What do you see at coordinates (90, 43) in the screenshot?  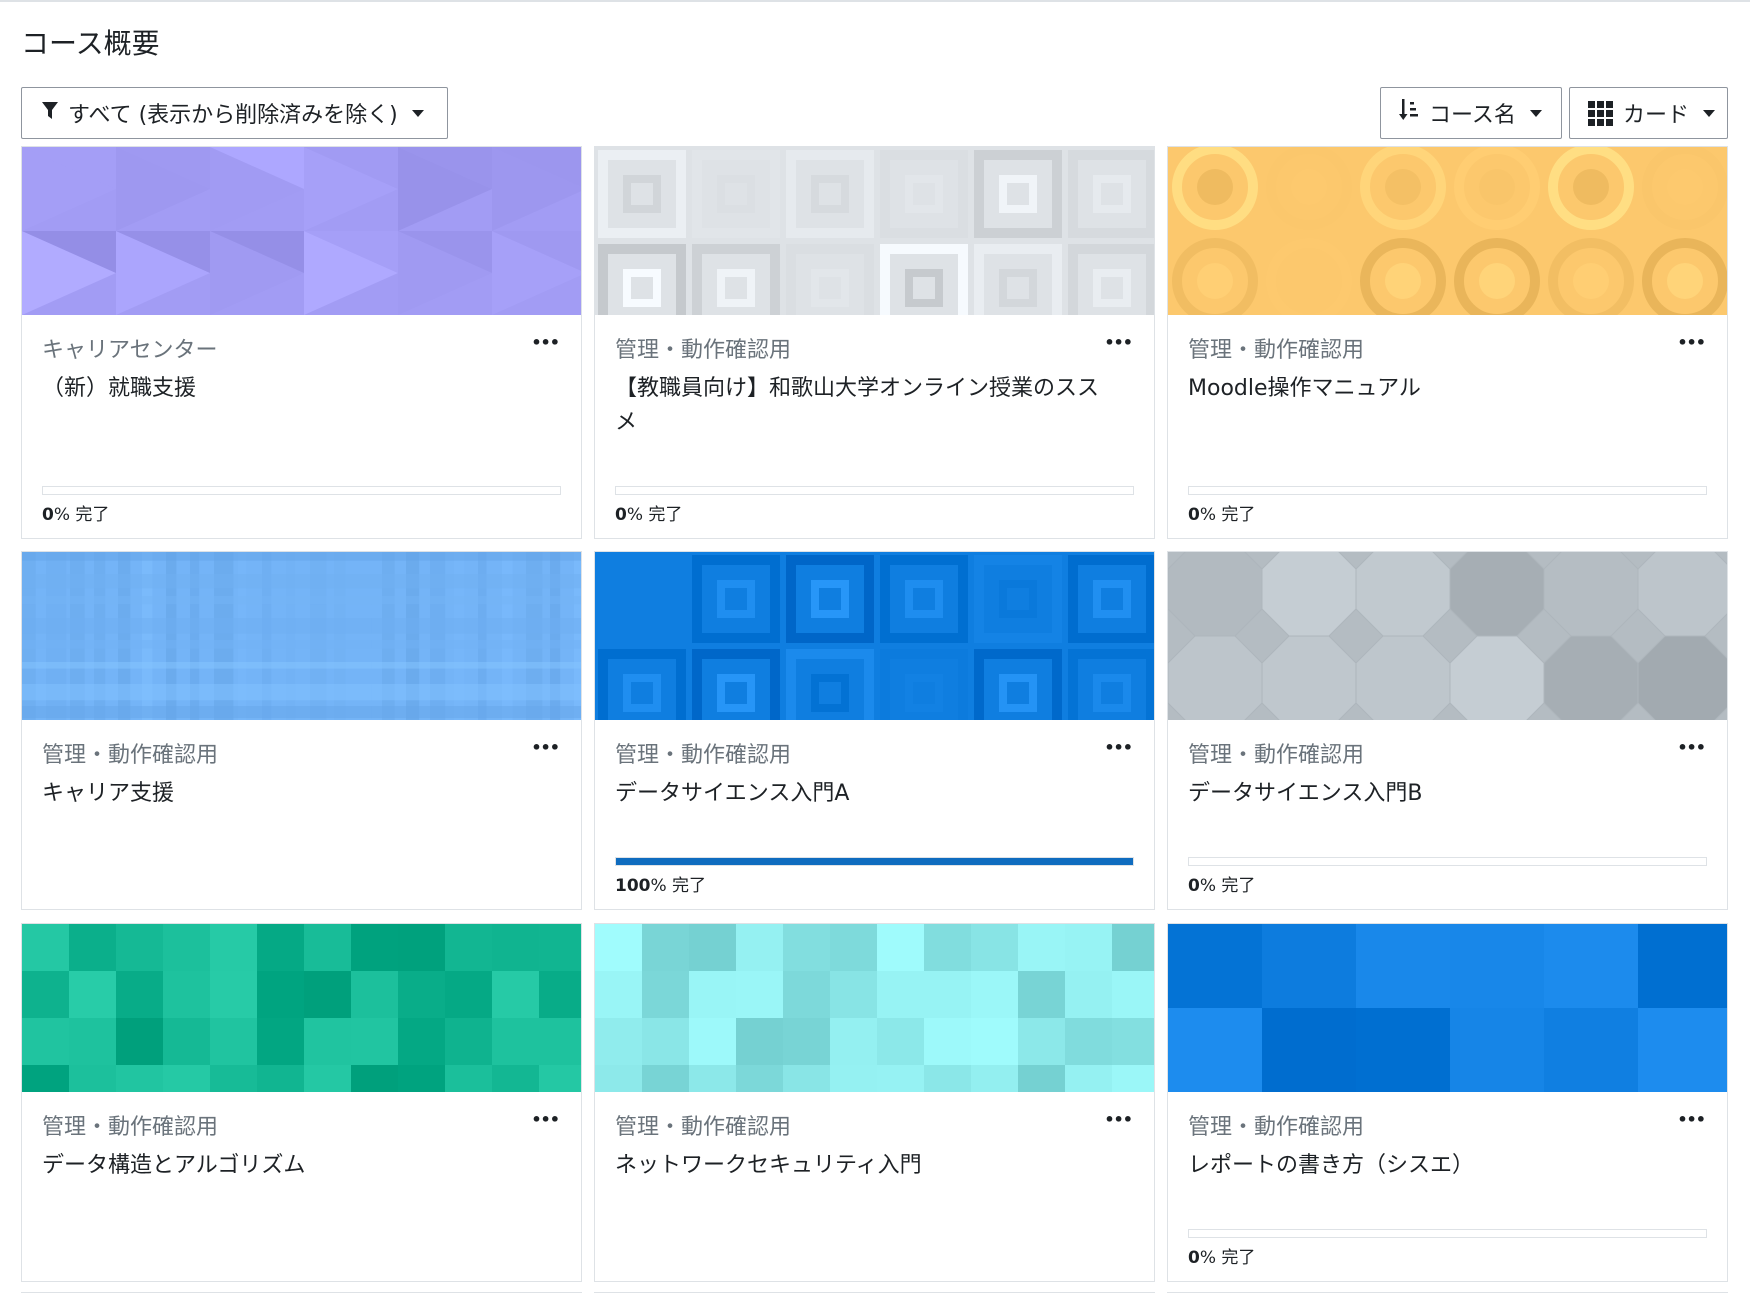 I see `page-title: コース概要` at bounding box center [90, 43].